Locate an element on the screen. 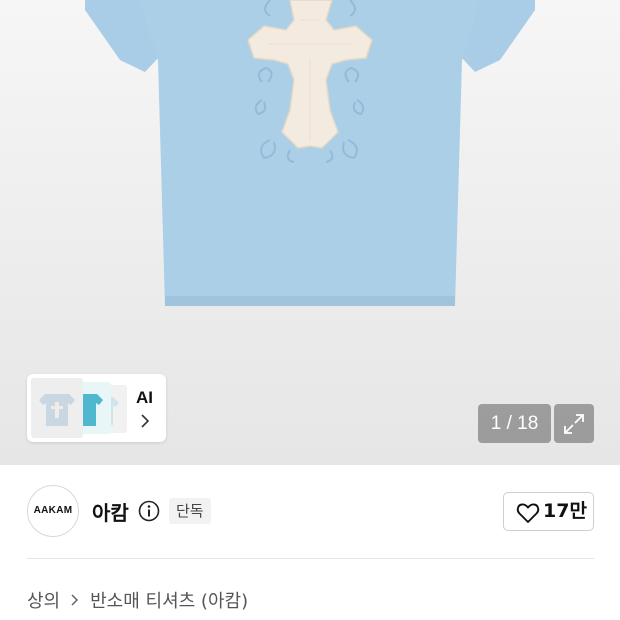 This screenshot has width=620, height=620. ai-similar-products-button: AI is located at coordinates (96, 408).